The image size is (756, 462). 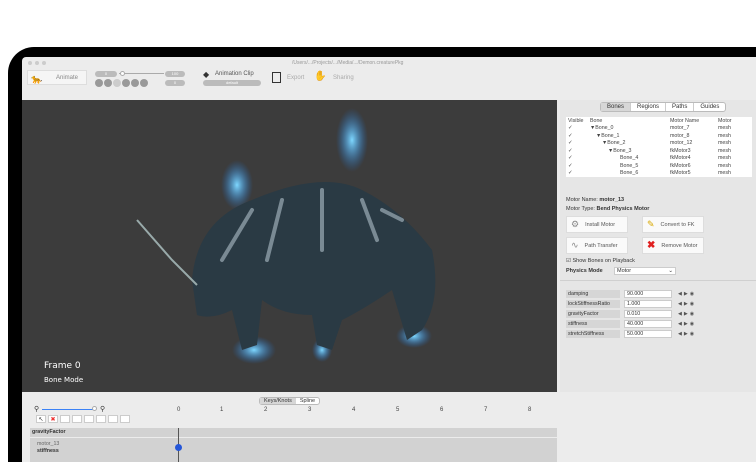 I want to click on timer-icon, so click(x=113, y=419).